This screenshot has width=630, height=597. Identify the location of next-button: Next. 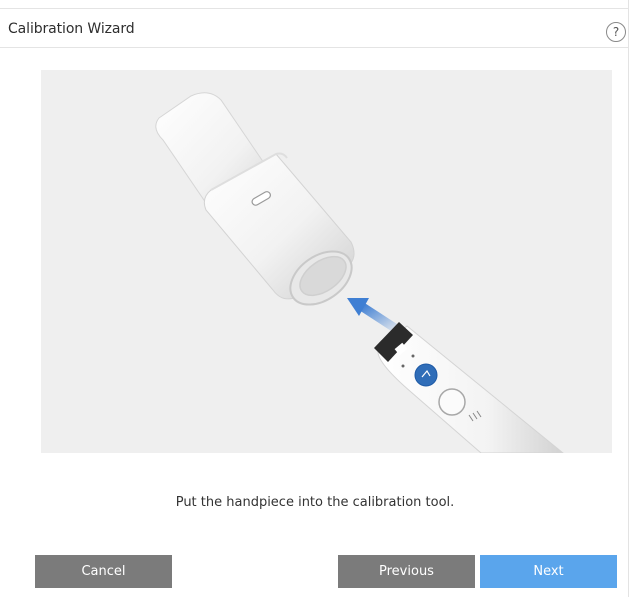
(548, 571).